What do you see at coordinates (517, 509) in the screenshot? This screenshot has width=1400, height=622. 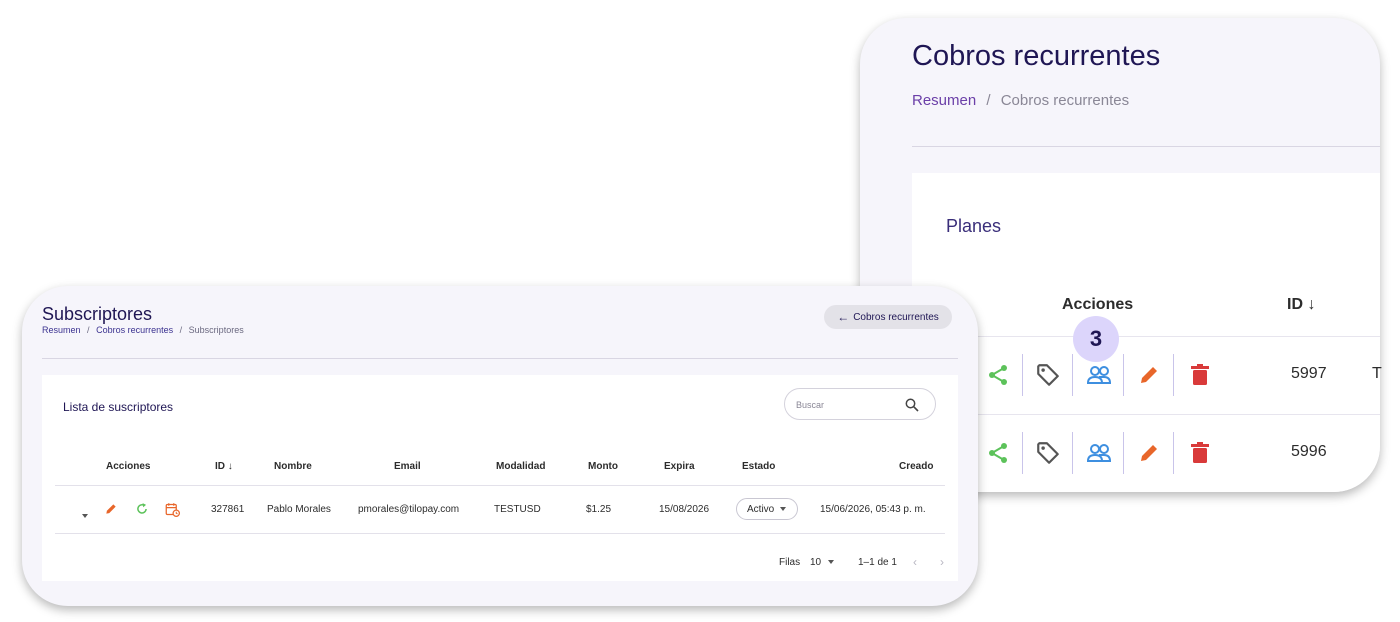 I see `cell-modalidad: TESTUSD` at bounding box center [517, 509].